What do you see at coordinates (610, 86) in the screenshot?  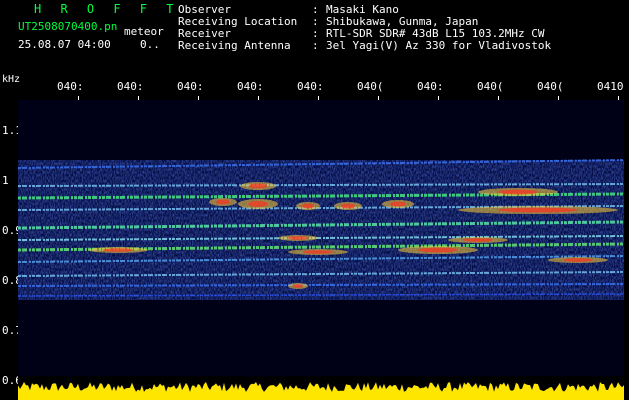 I see `x-tick-label: 0410` at bounding box center [610, 86].